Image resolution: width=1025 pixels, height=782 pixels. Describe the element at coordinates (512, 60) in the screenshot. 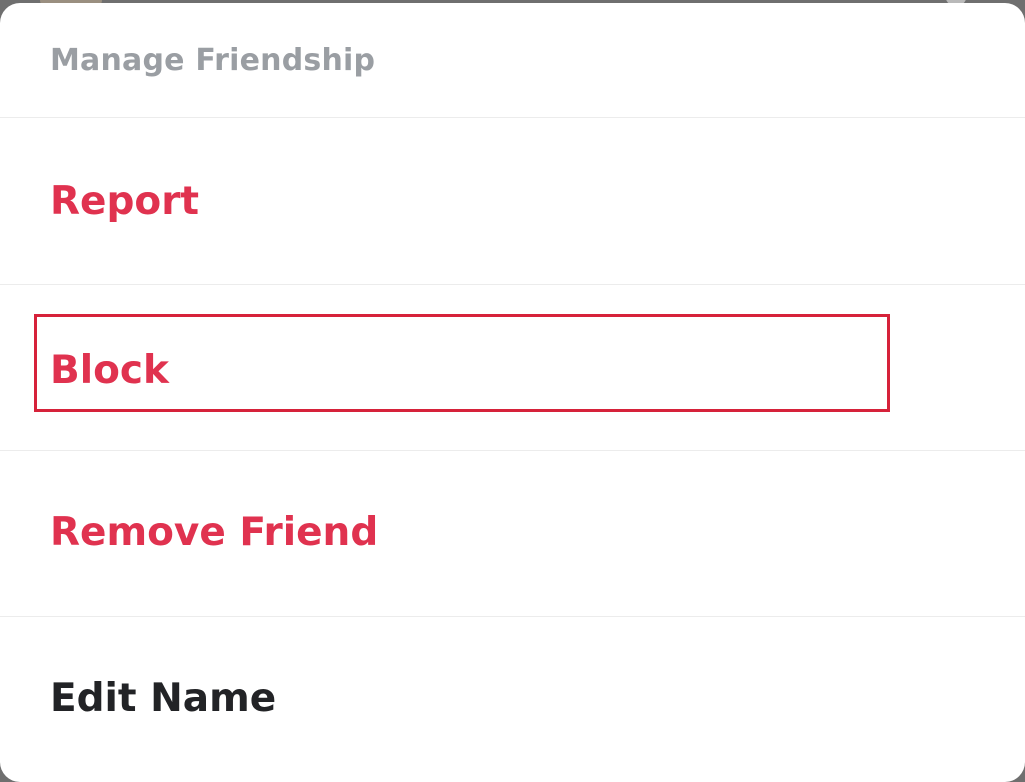

I see `sheet-header: Manage Friendship` at that location.